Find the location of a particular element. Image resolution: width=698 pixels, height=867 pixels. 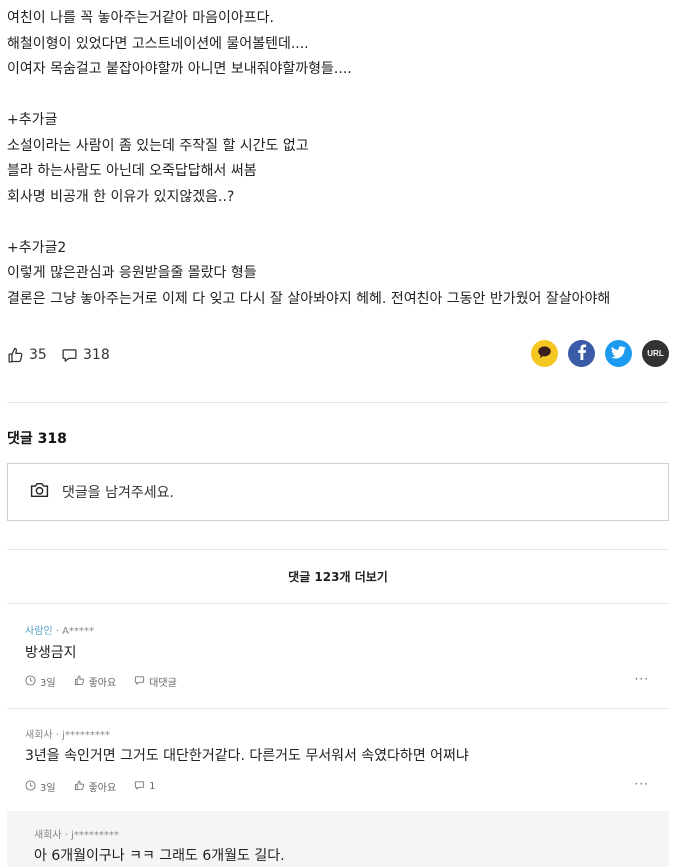

post-line: +추가글 is located at coordinates (32, 120).